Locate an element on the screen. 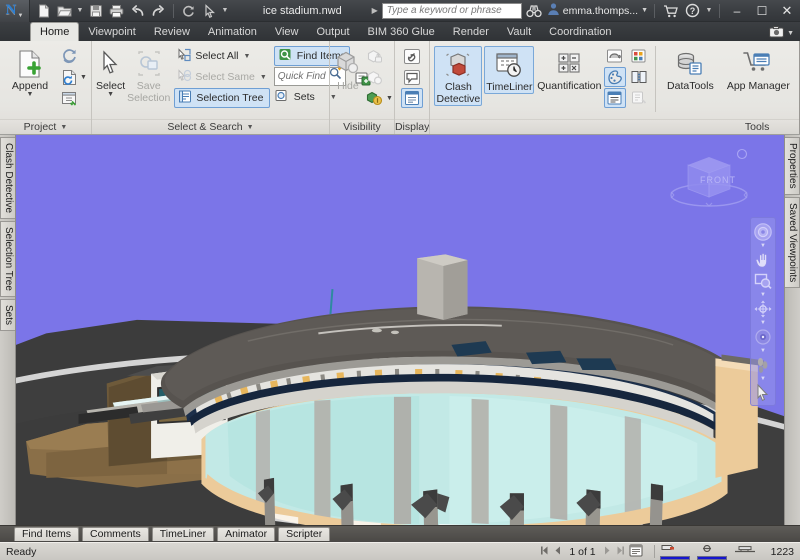 Image resolution: width=800 pixels, height=560 pixels. app-manager-button: App Manager is located at coordinates (758, 69).